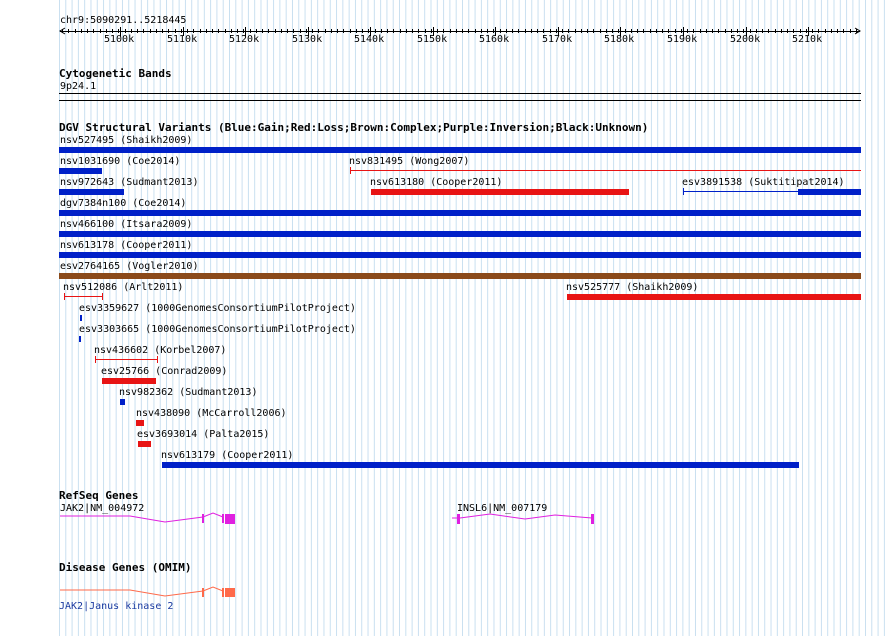  What do you see at coordinates (227, 455) in the screenshot?
I see `variant-label: nsv613179 (Cooper2011)` at bounding box center [227, 455].